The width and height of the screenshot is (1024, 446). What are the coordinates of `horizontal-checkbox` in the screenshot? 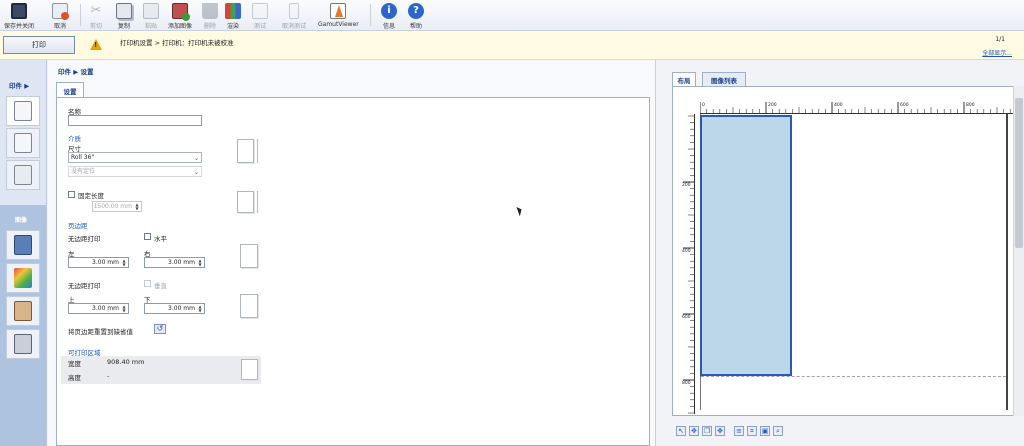 It's located at (147, 236).